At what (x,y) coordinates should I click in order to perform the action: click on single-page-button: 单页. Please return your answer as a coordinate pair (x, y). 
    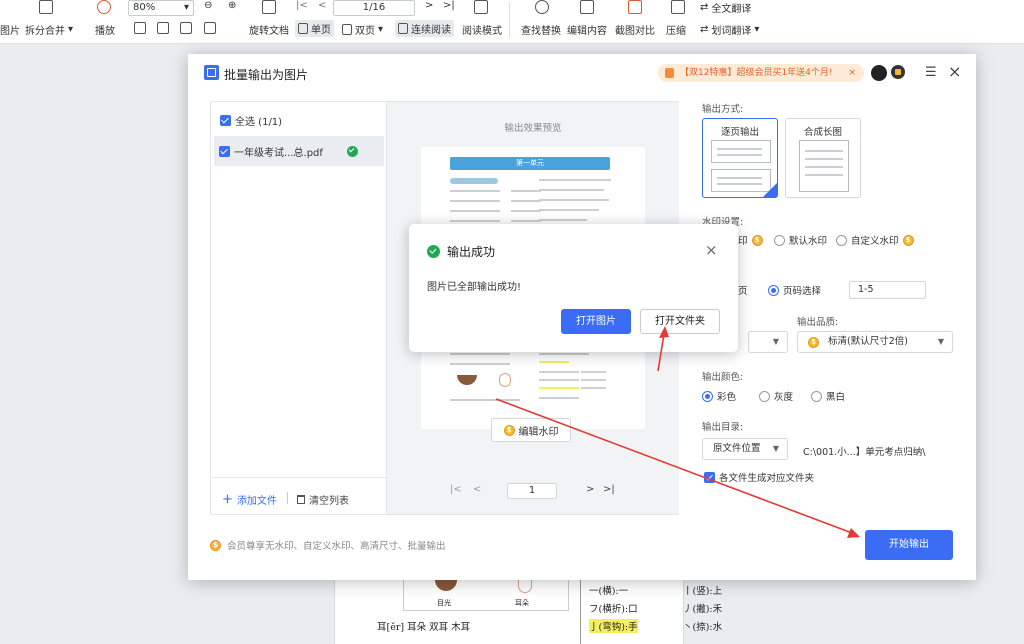
    Looking at the image, I should click on (314, 28).